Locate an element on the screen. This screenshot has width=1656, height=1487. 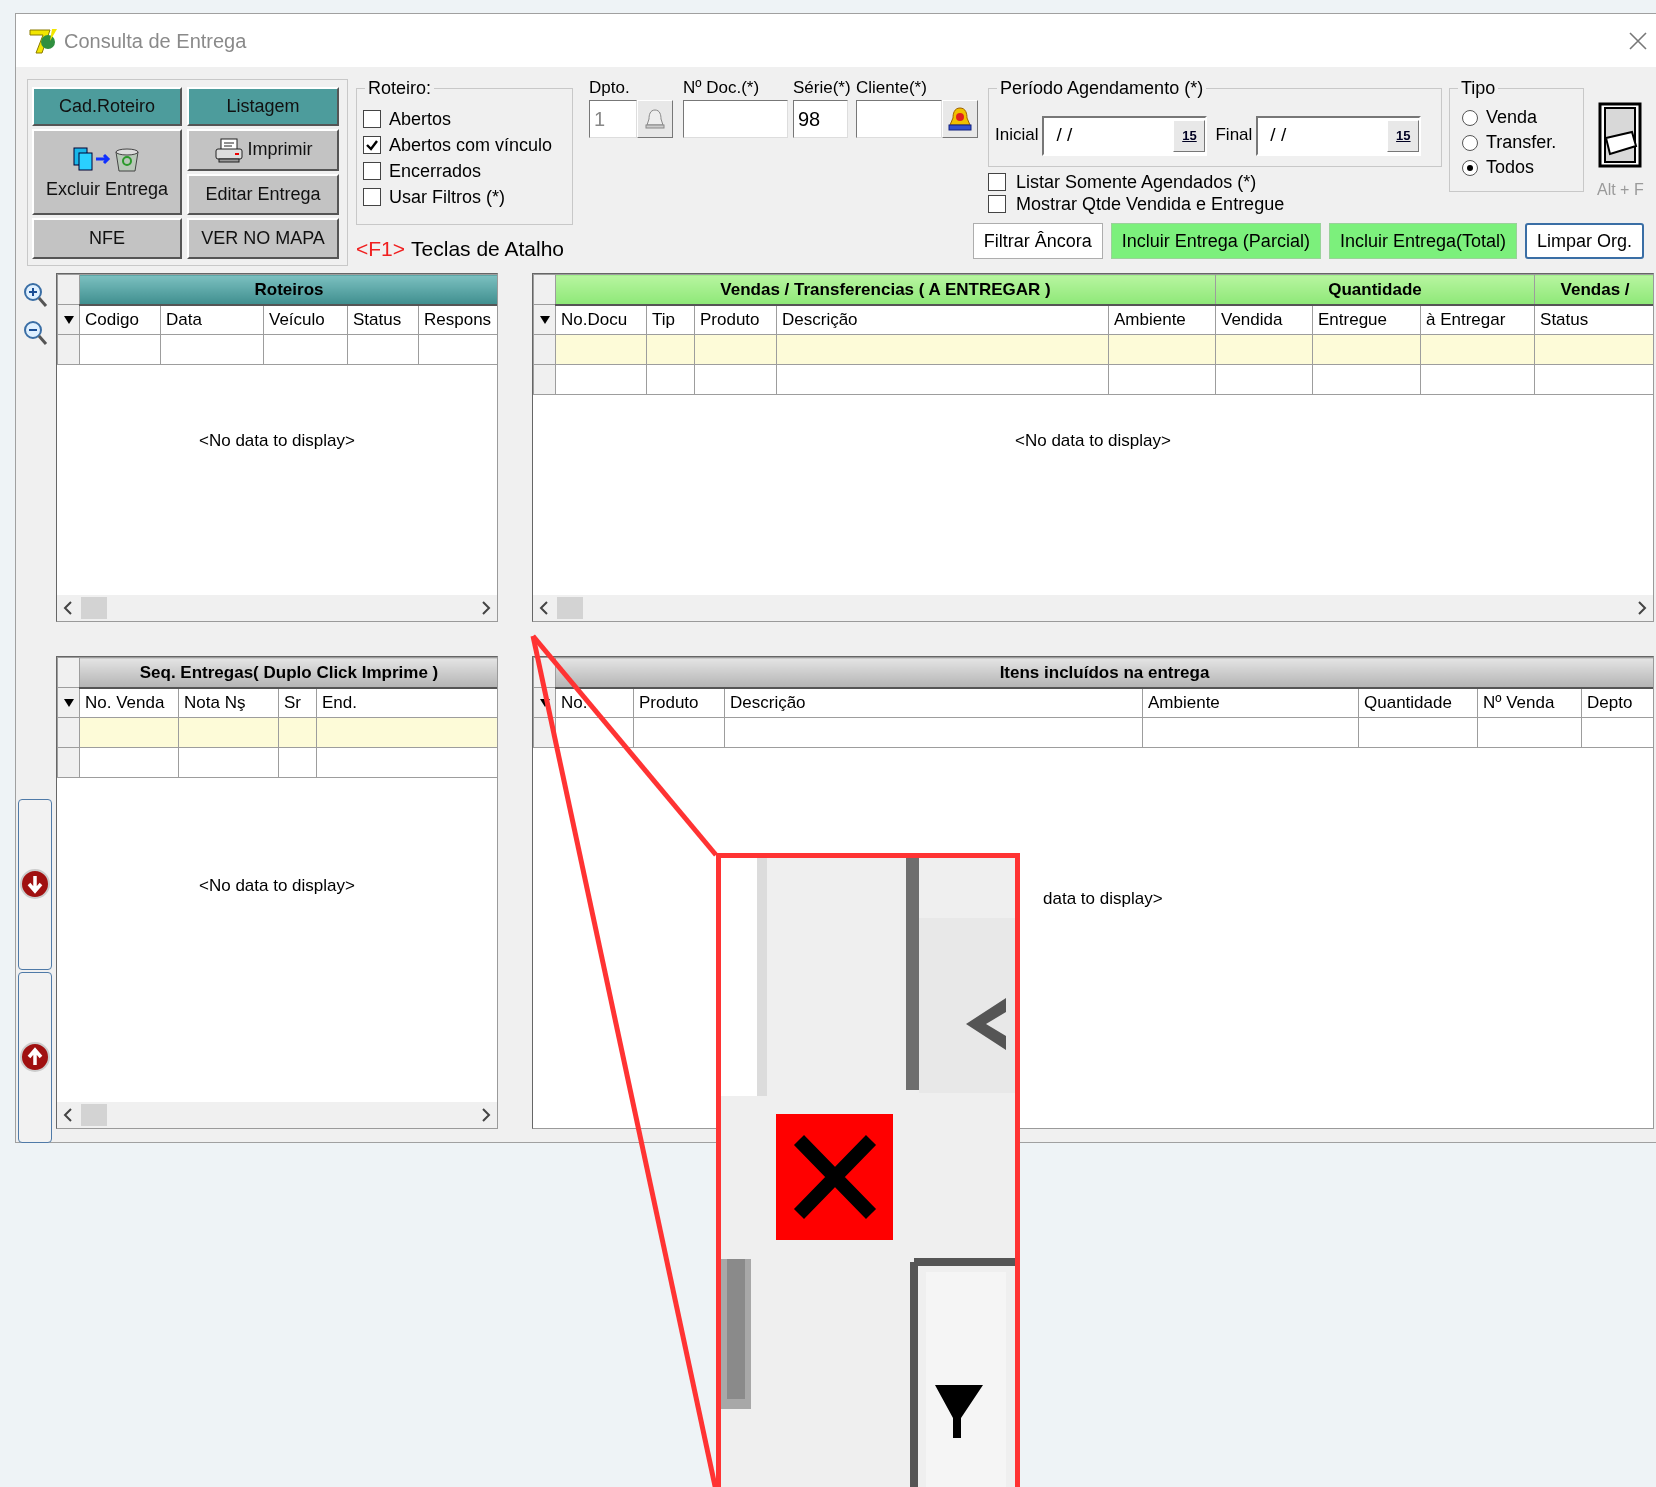
column-header: No. is located at coordinates (594, 702).